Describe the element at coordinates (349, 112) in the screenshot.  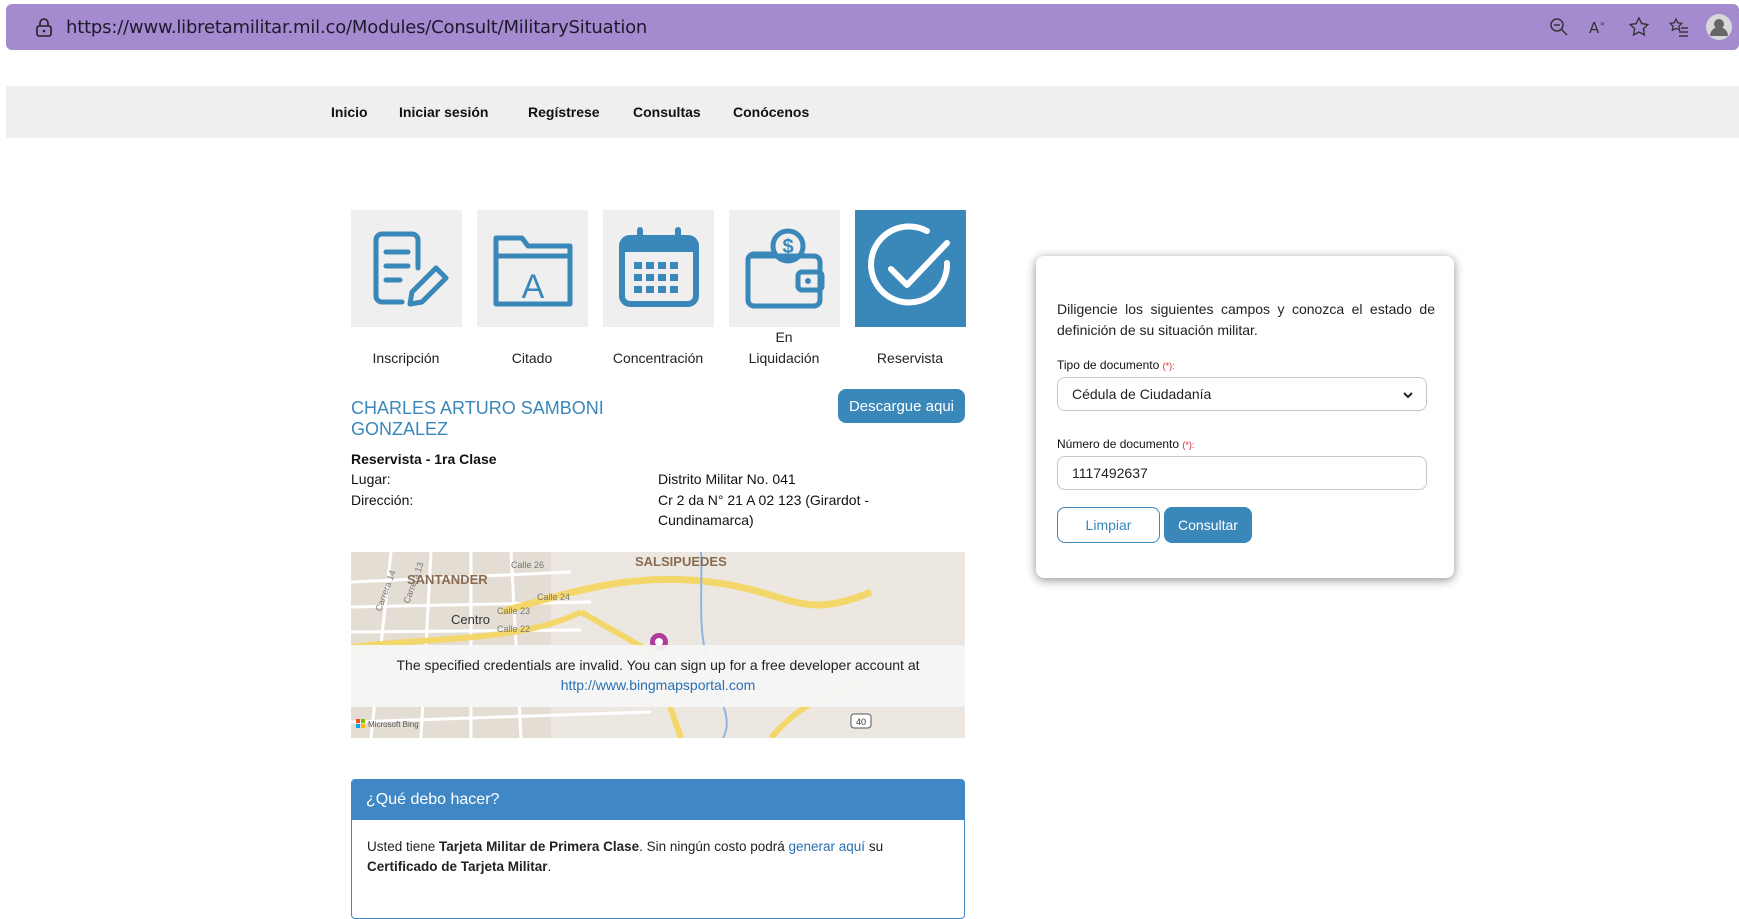
I see `nav-inicio: Inicio` at that location.